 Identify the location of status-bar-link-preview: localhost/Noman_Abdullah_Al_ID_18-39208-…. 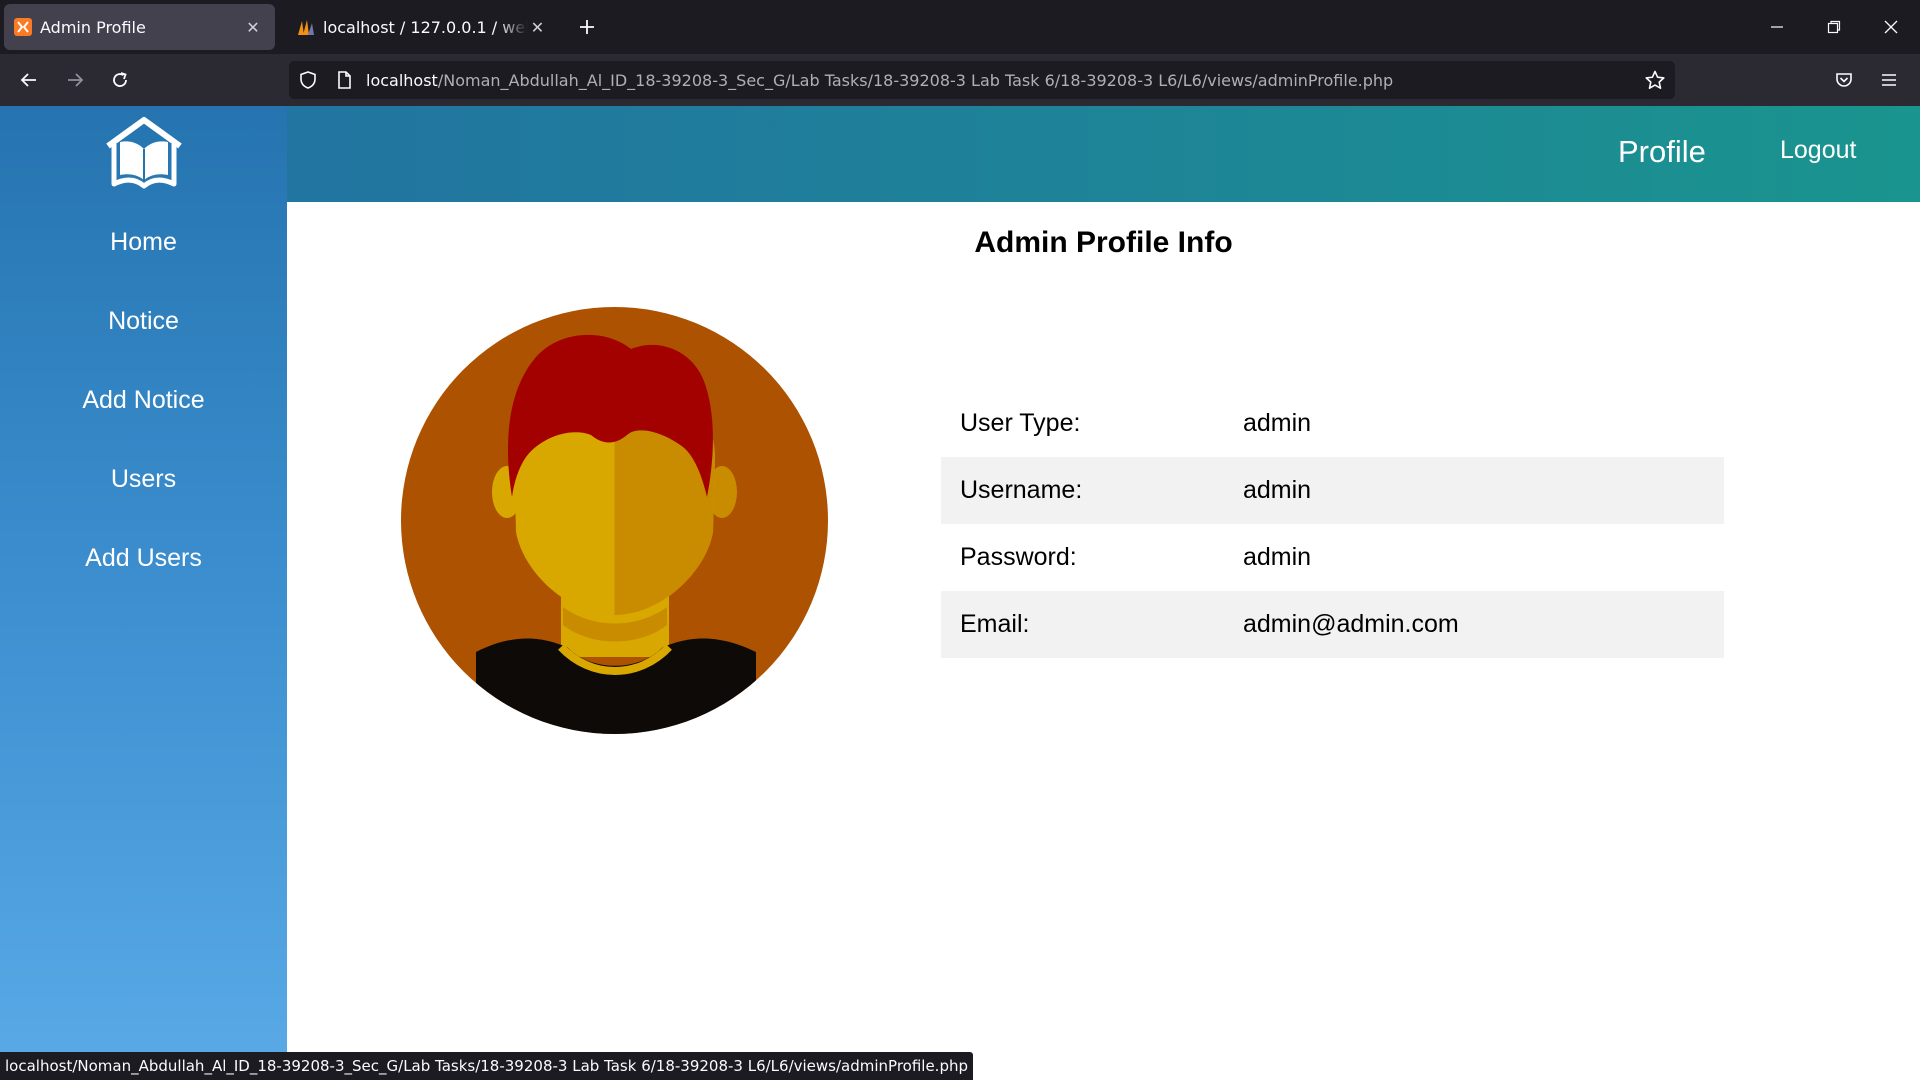
(487, 1066).